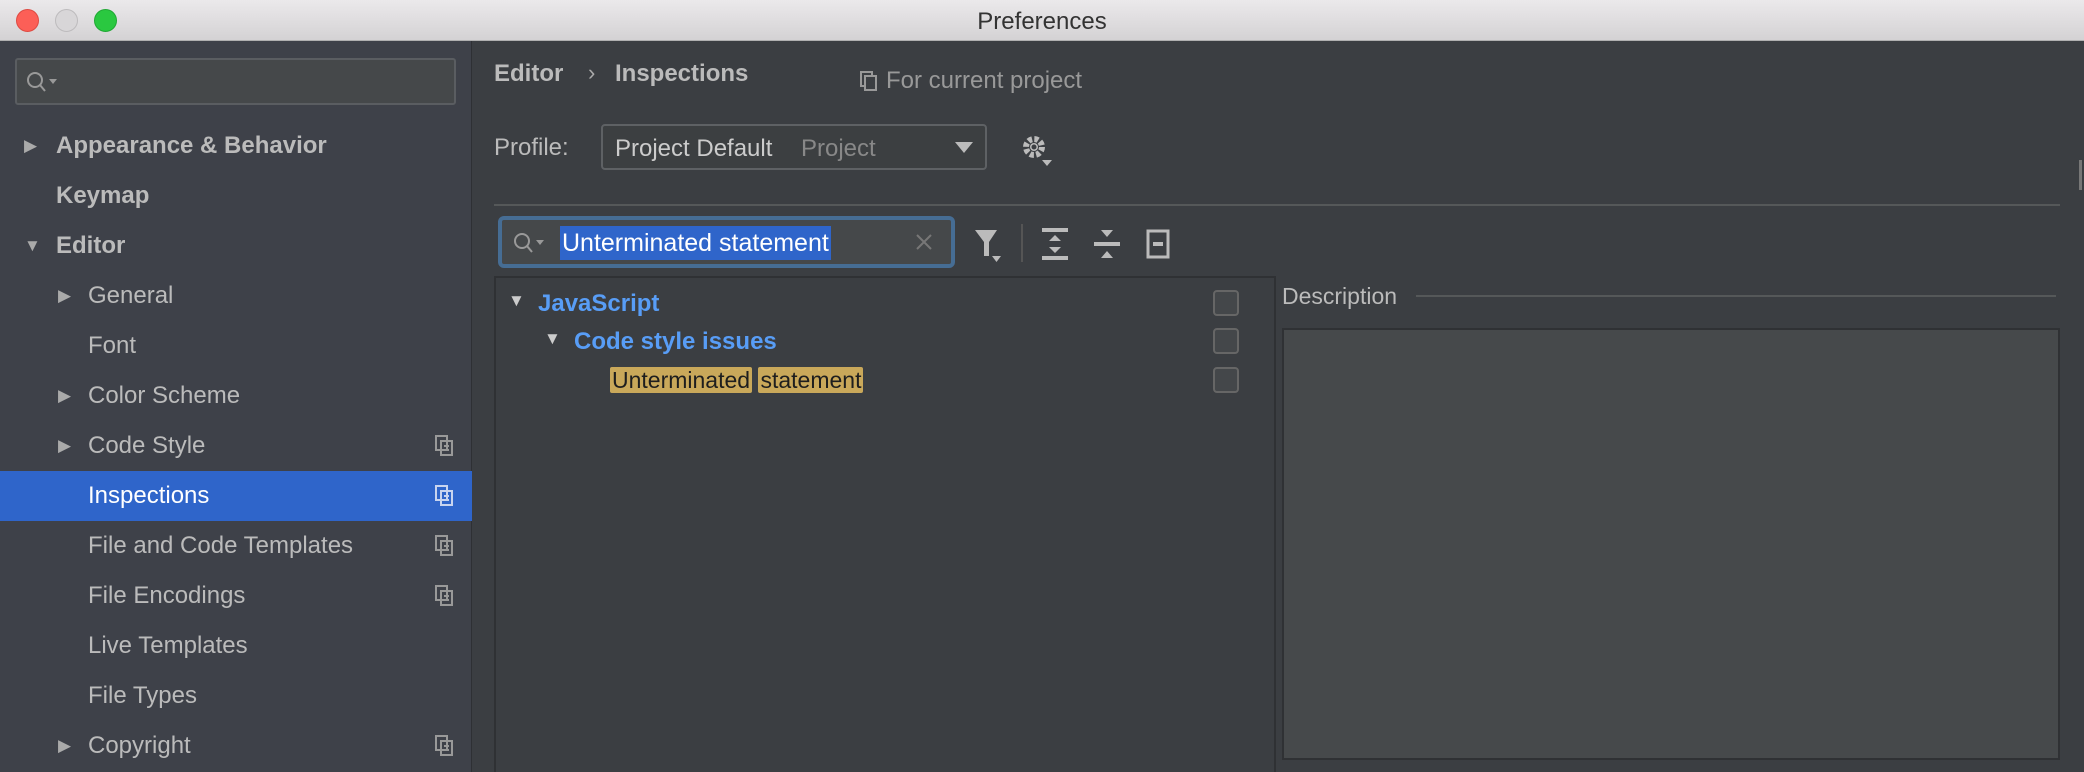 The height and width of the screenshot is (772, 2084). I want to click on sidebar-item-color-scheme: ▶ Color Scheme, so click(236, 396).